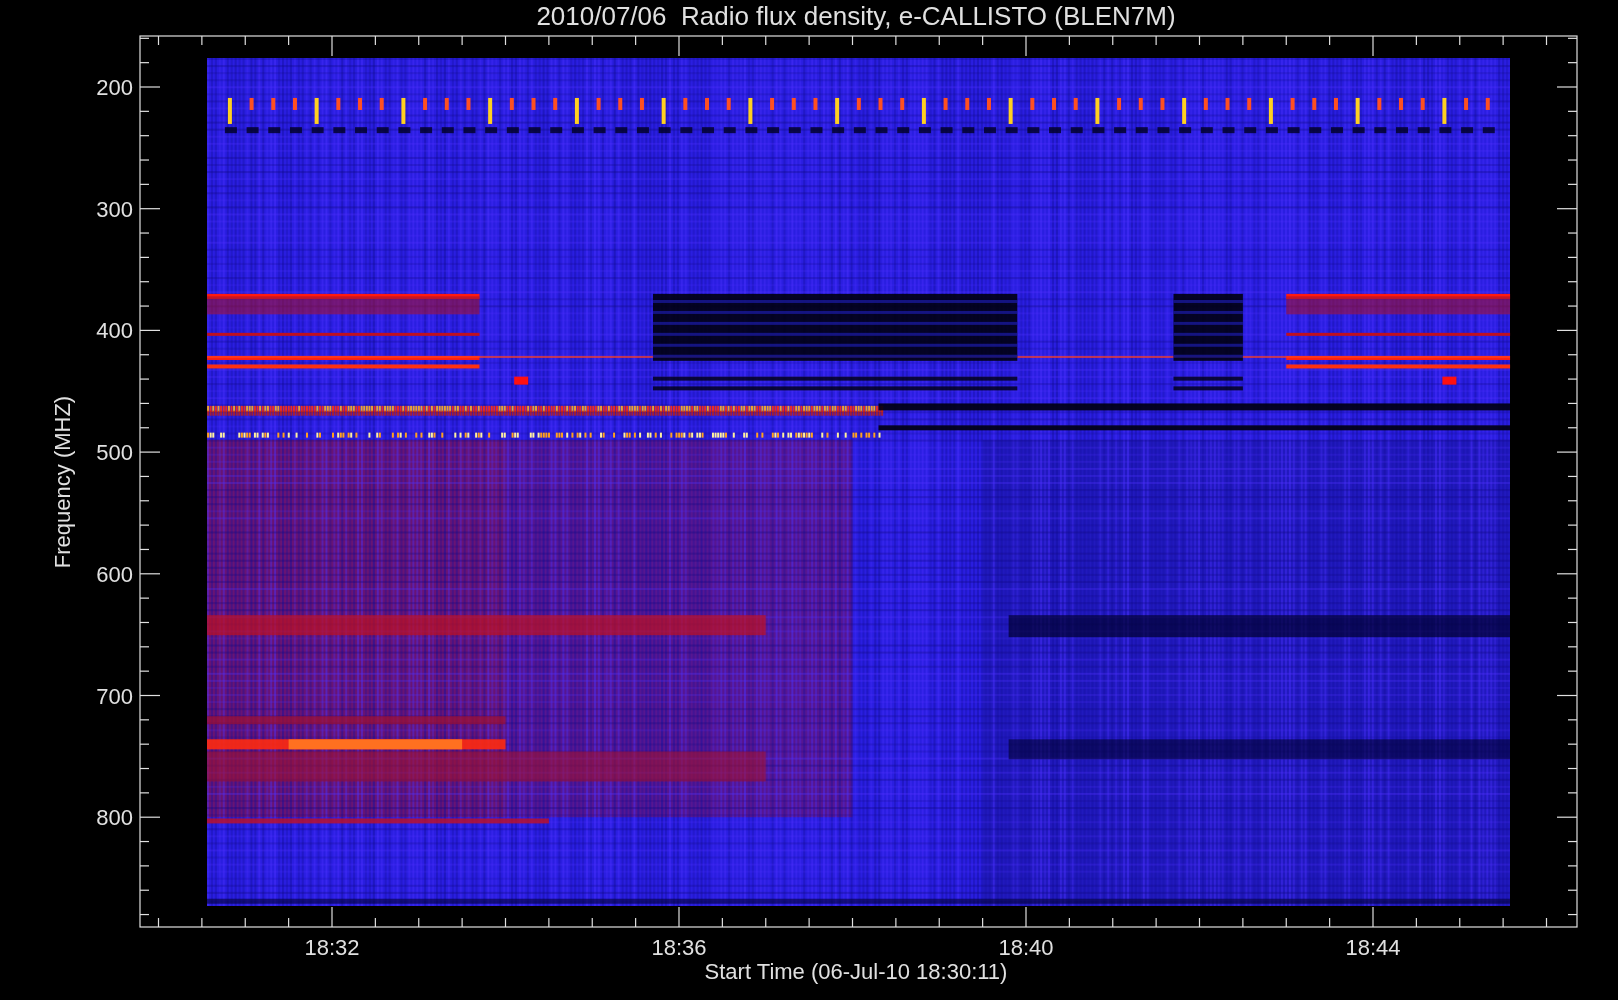 The height and width of the screenshot is (1000, 1618). Describe the element at coordinates (114, 574) in the screenshot. I see `tick-label: 600` at that location.